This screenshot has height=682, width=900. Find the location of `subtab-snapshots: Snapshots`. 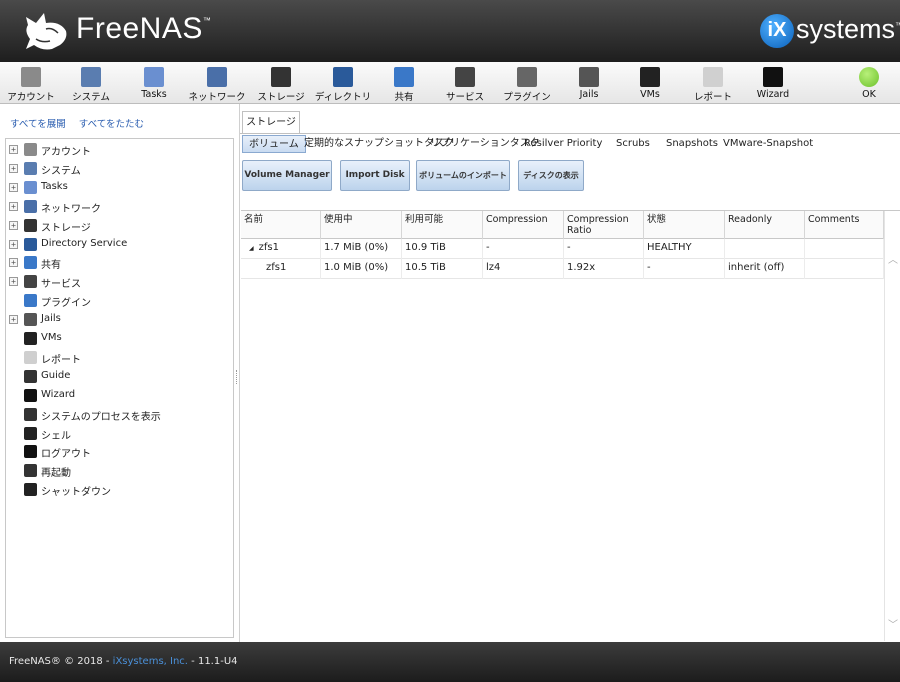

subtab-snapshots: Snapshots is located at coordinates (692, 144).